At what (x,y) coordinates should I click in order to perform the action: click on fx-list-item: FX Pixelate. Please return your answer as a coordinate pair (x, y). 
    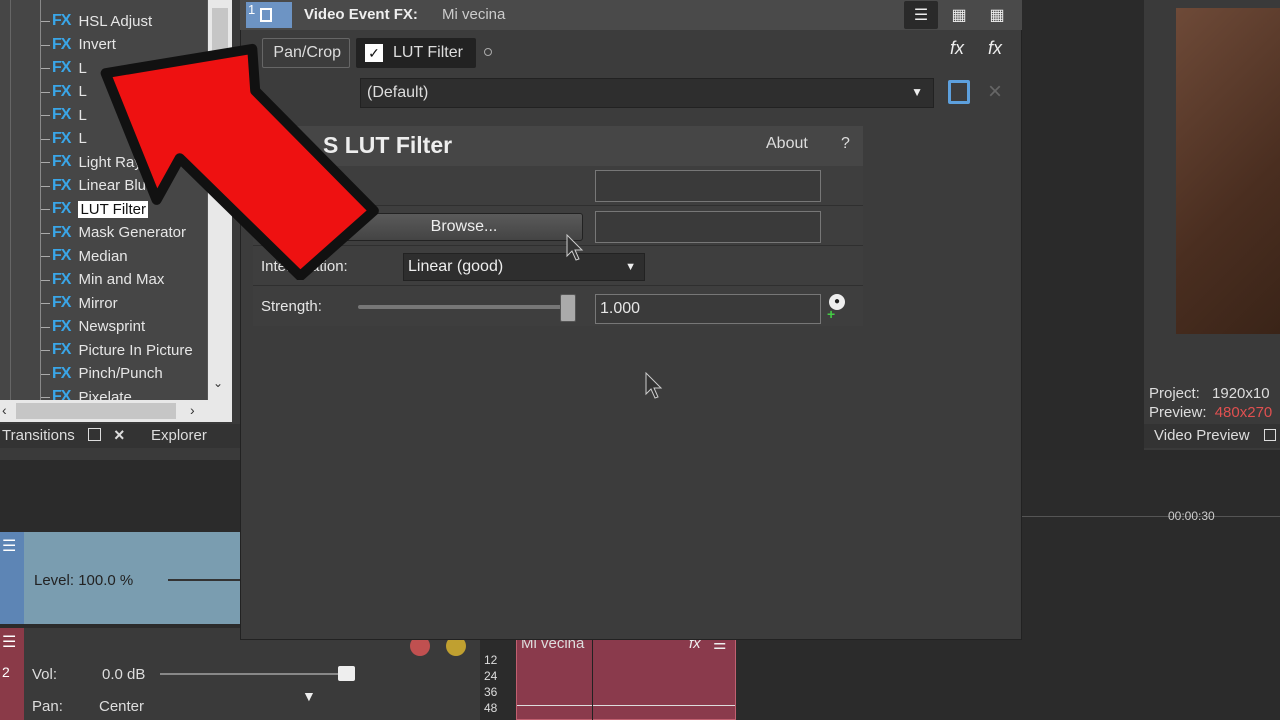
    Looking at the image, I should click on (92, 393).